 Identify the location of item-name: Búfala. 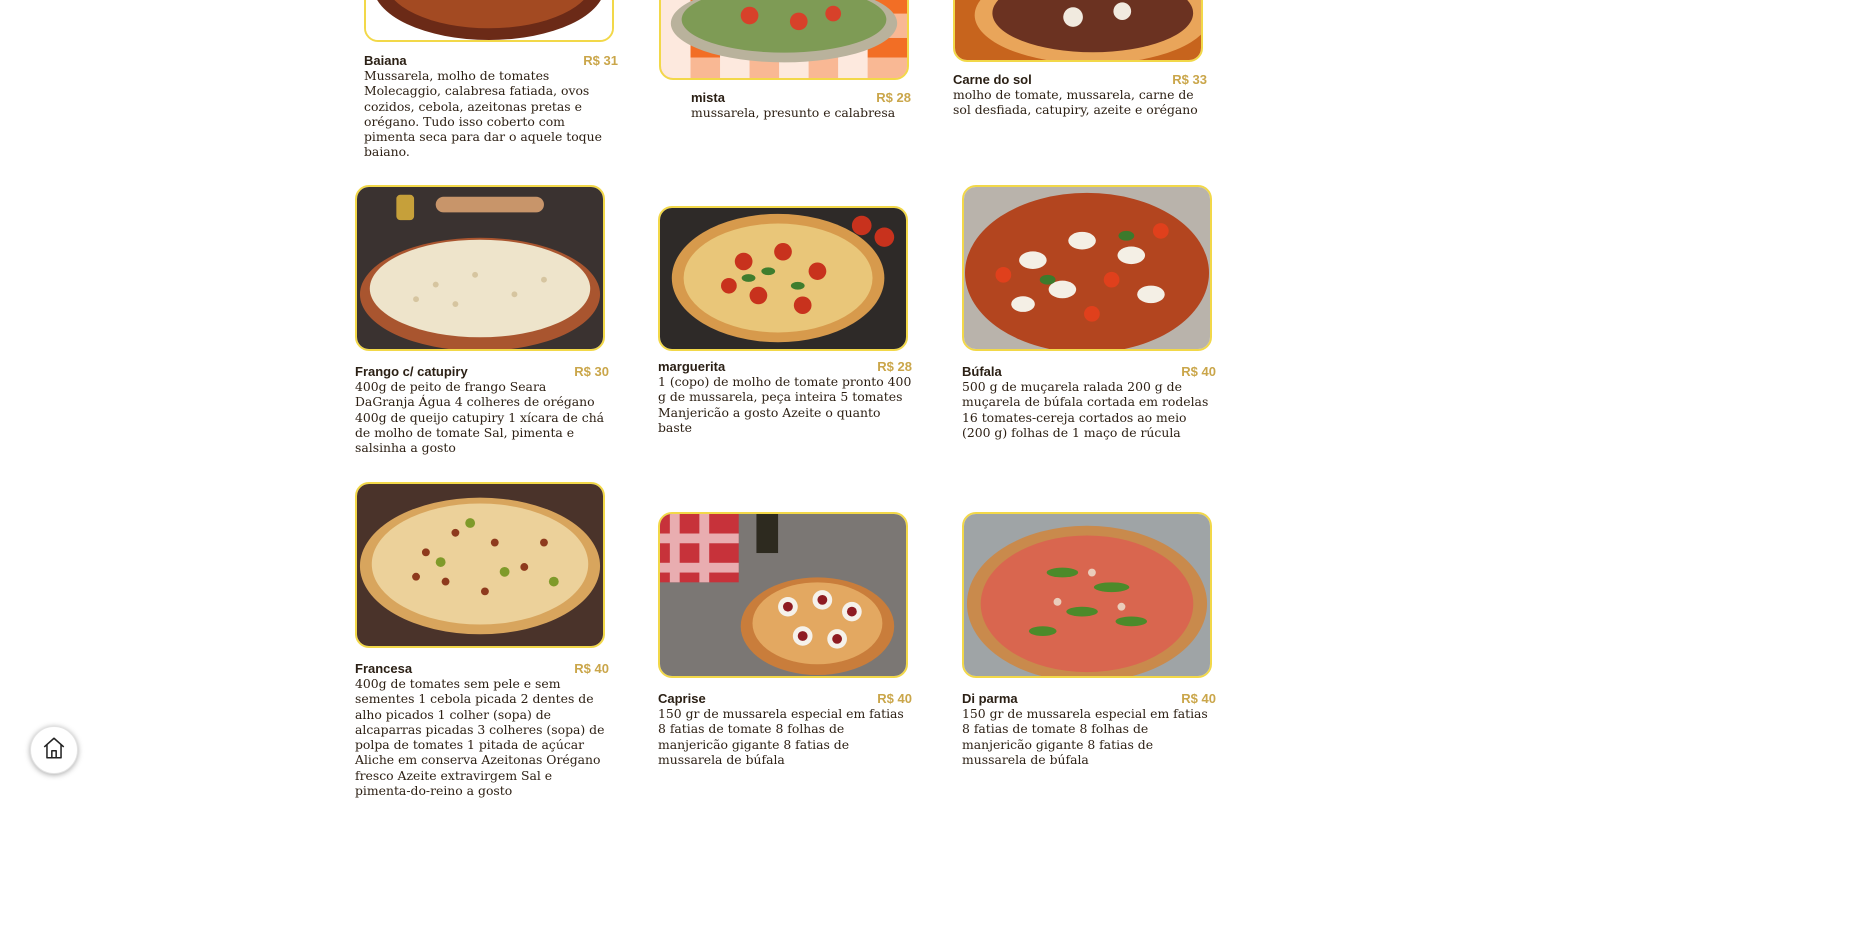
(982, 371).